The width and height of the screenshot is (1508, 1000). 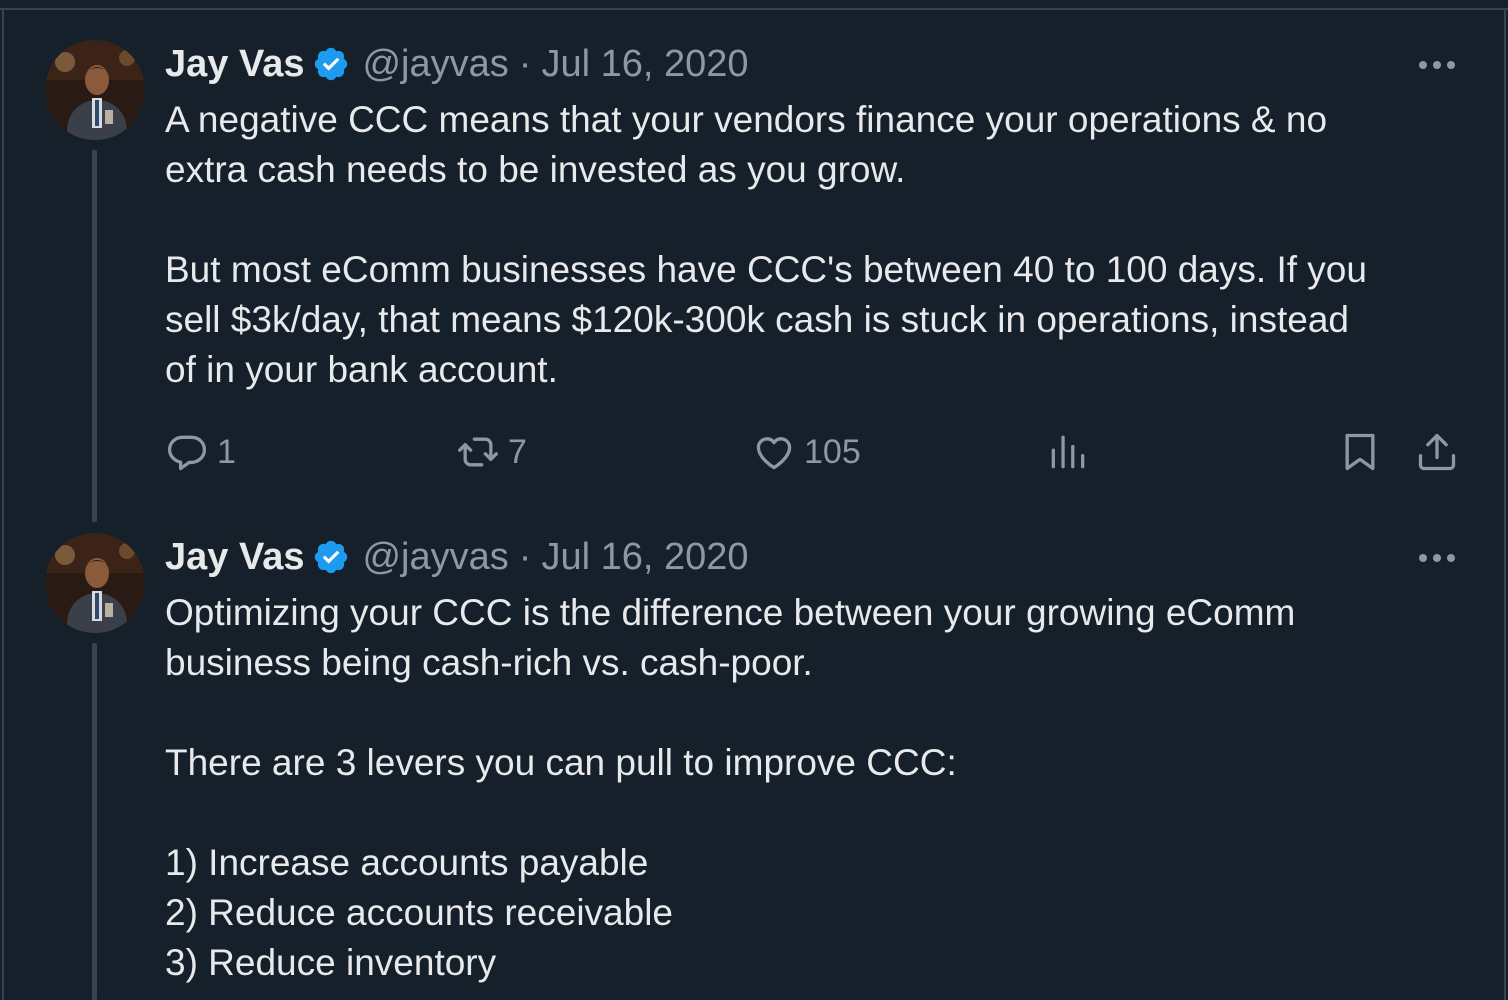 I want to click on reply-button: 1, so click(x=200, y=452).